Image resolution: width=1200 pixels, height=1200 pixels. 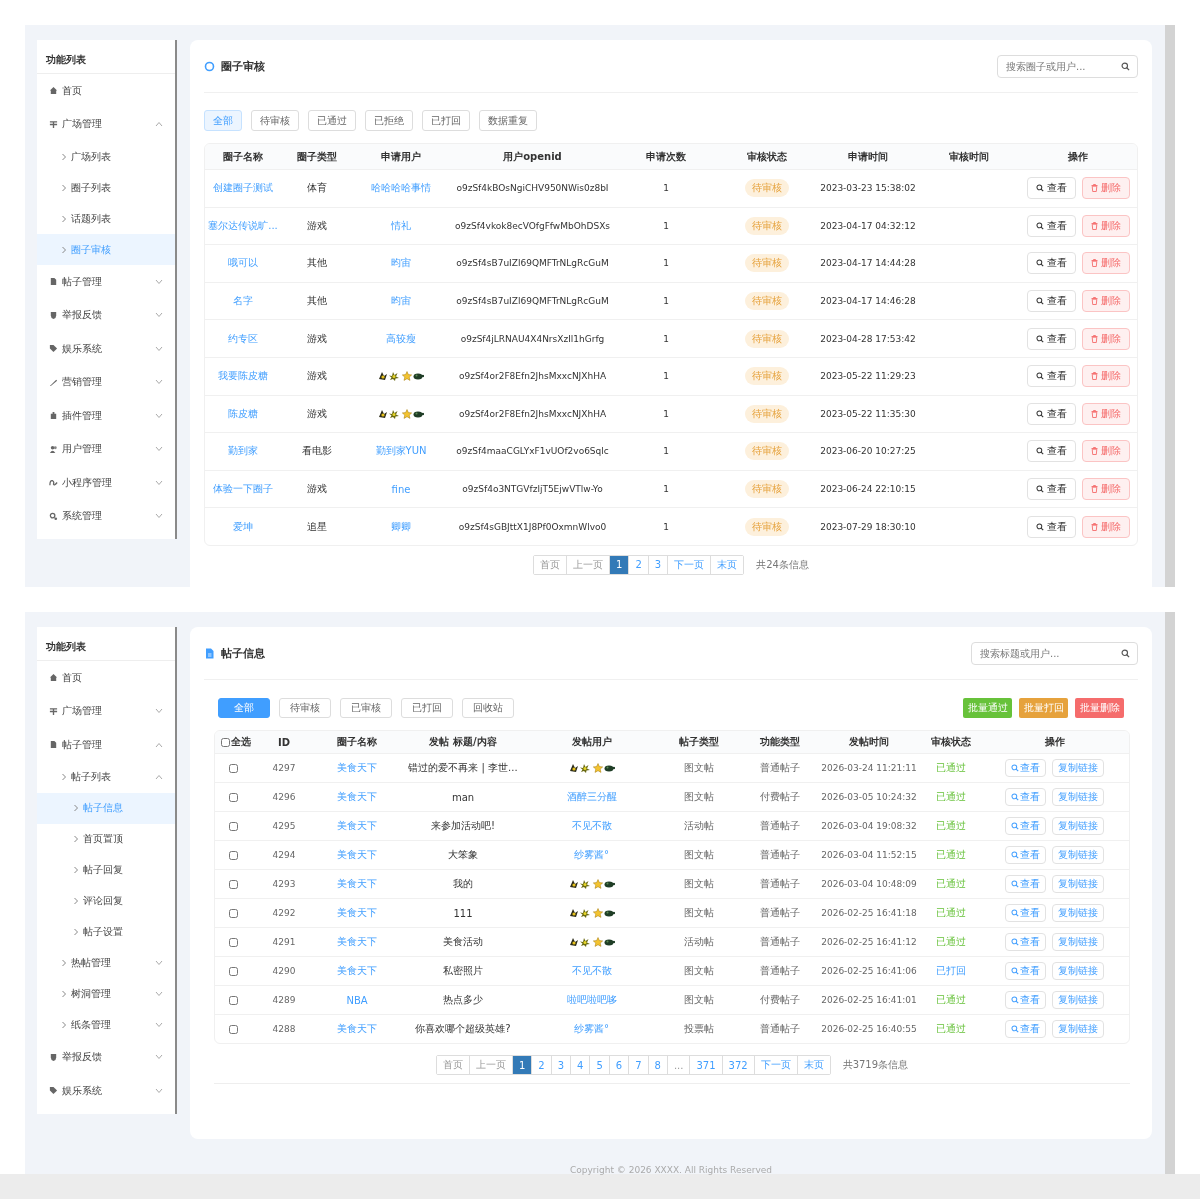 What do you see at coordinates (243, 338) in the screenshot?
I see `circle-link: 约专区` at bounding box center [243, 338].